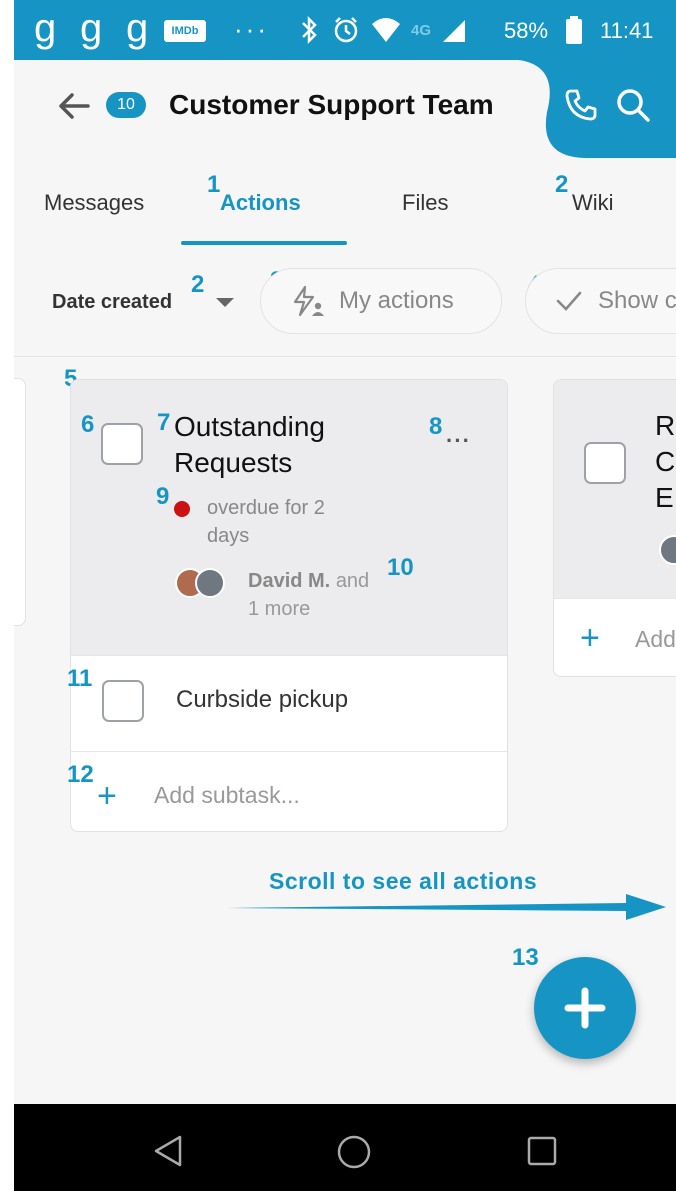 The image size is (676, 1191). What do you see at coordinates (249, 427) in the screenshot?
I see `action-title: Outstanding` at bounding box center [249, 427].